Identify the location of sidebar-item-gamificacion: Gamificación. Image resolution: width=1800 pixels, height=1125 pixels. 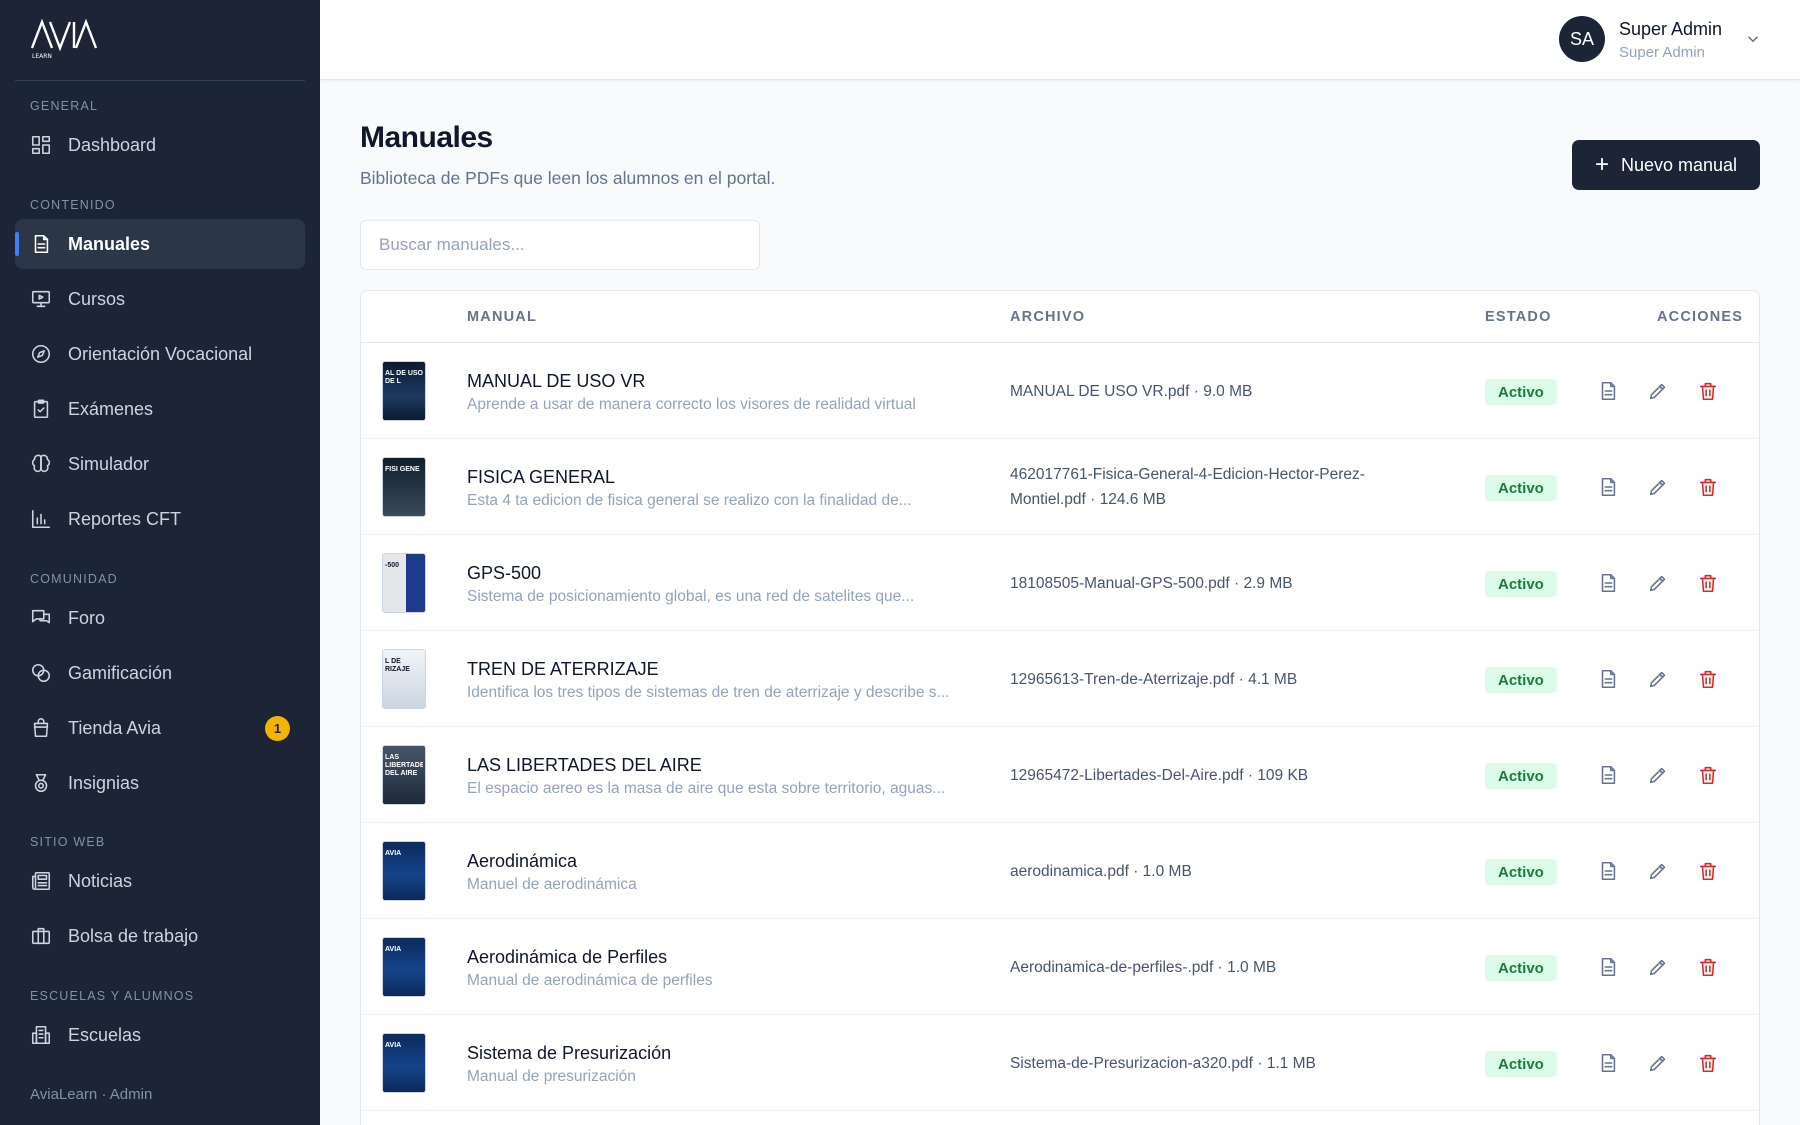
(160, 673).